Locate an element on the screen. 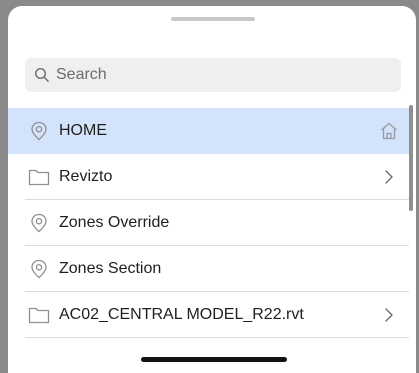  list-item-zones-override: Zones Override is located at coordinates (208, 223).